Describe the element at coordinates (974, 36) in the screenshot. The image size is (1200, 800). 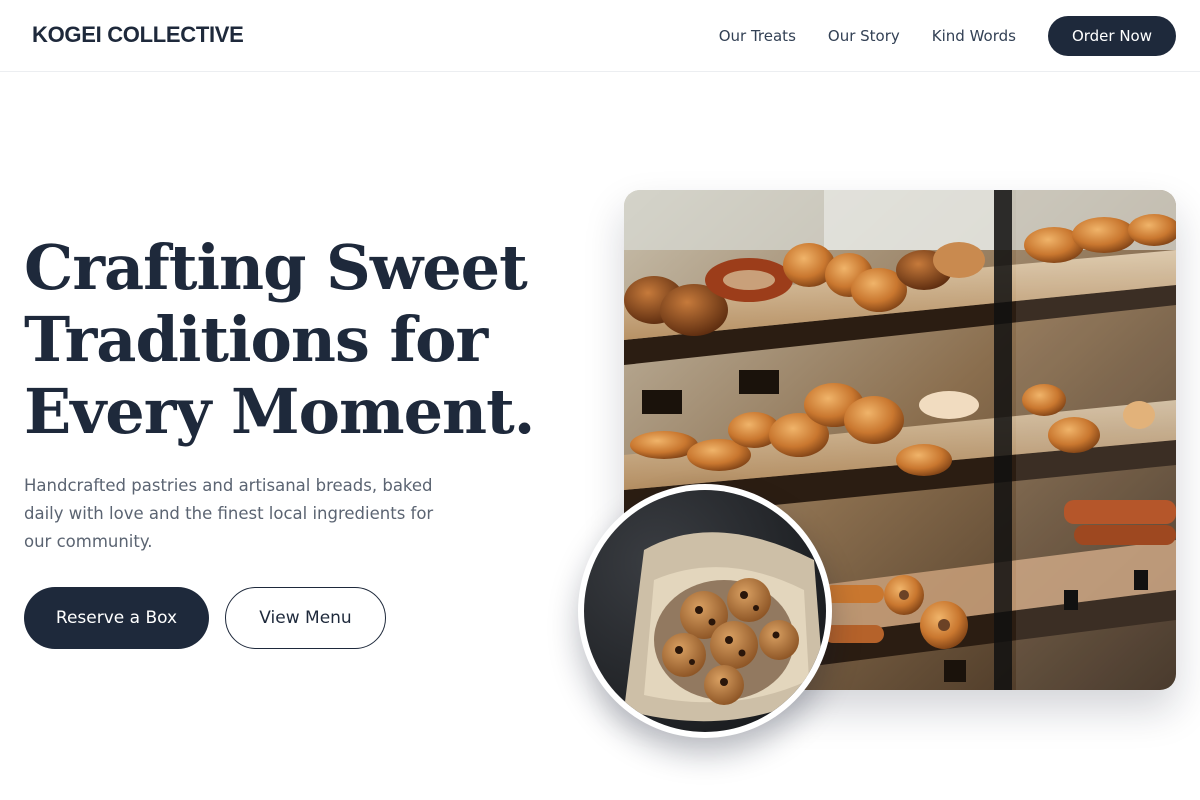
I see `nav-link-kind-words: Kind Words` at that location.